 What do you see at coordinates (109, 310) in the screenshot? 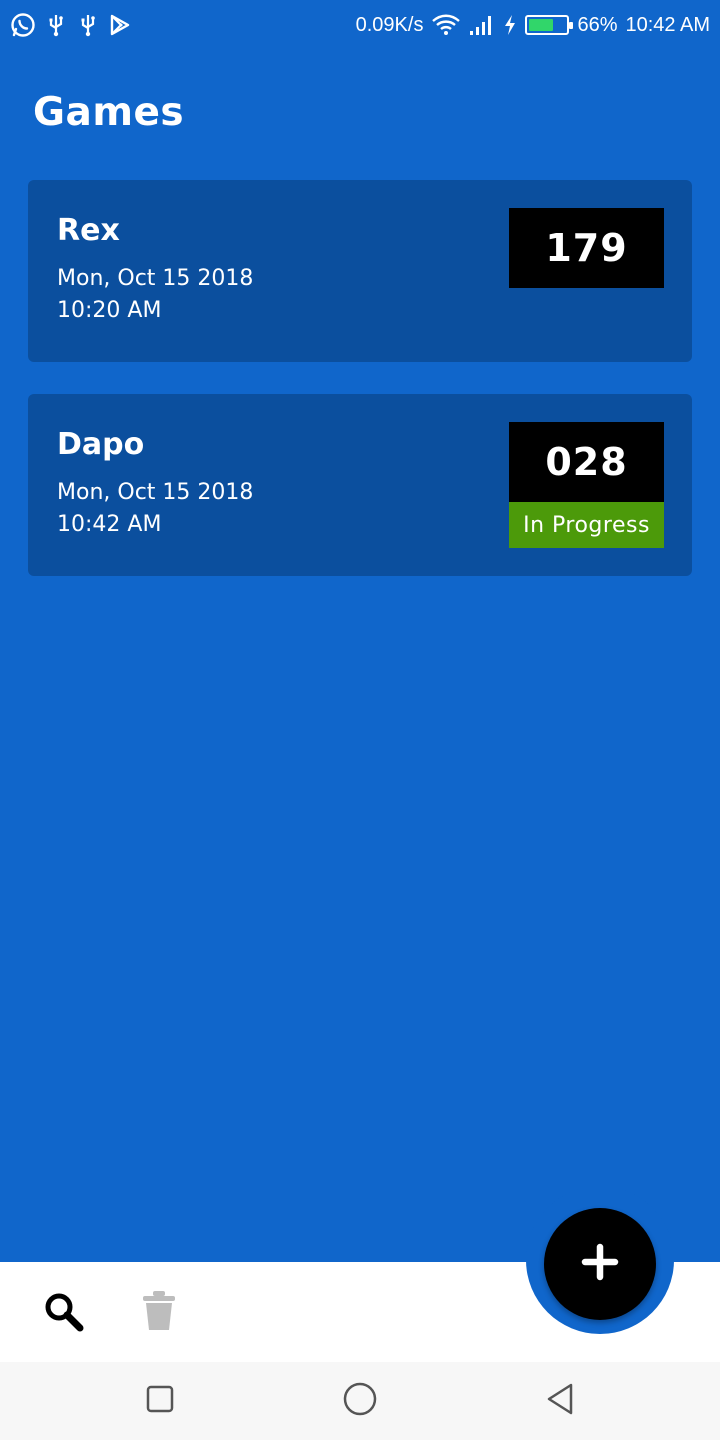
I see `game-time: 10:20 AM` at bounding box center [109, 310].